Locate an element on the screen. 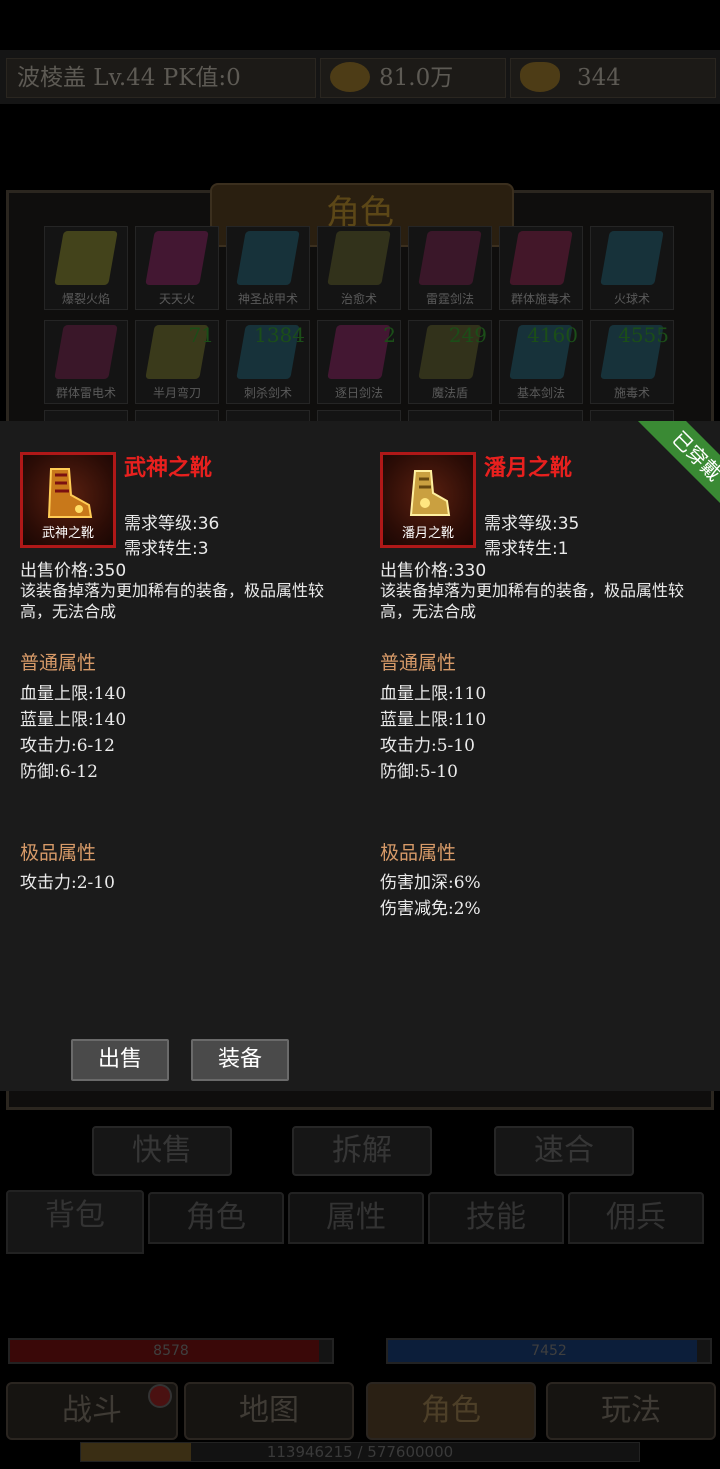 This screenshot has height=1469, width=720. skill-cell: 爆裂火焰 is located at coordinates (86, 268).